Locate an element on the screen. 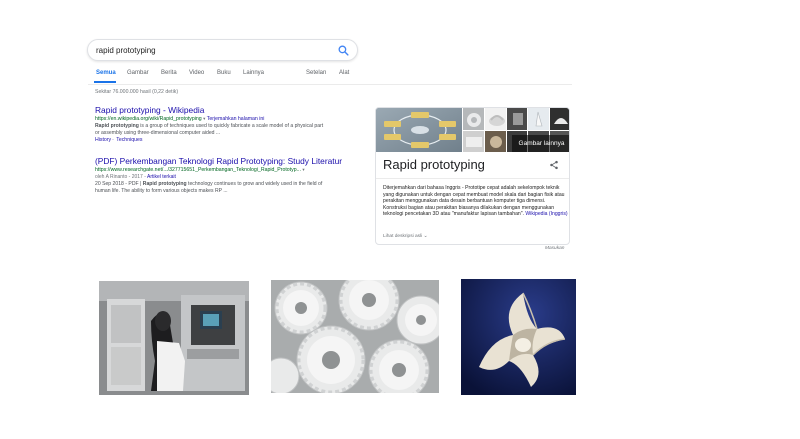 The image size is (800, 439). tab-news: Berita is located at coordinates (169, 73).